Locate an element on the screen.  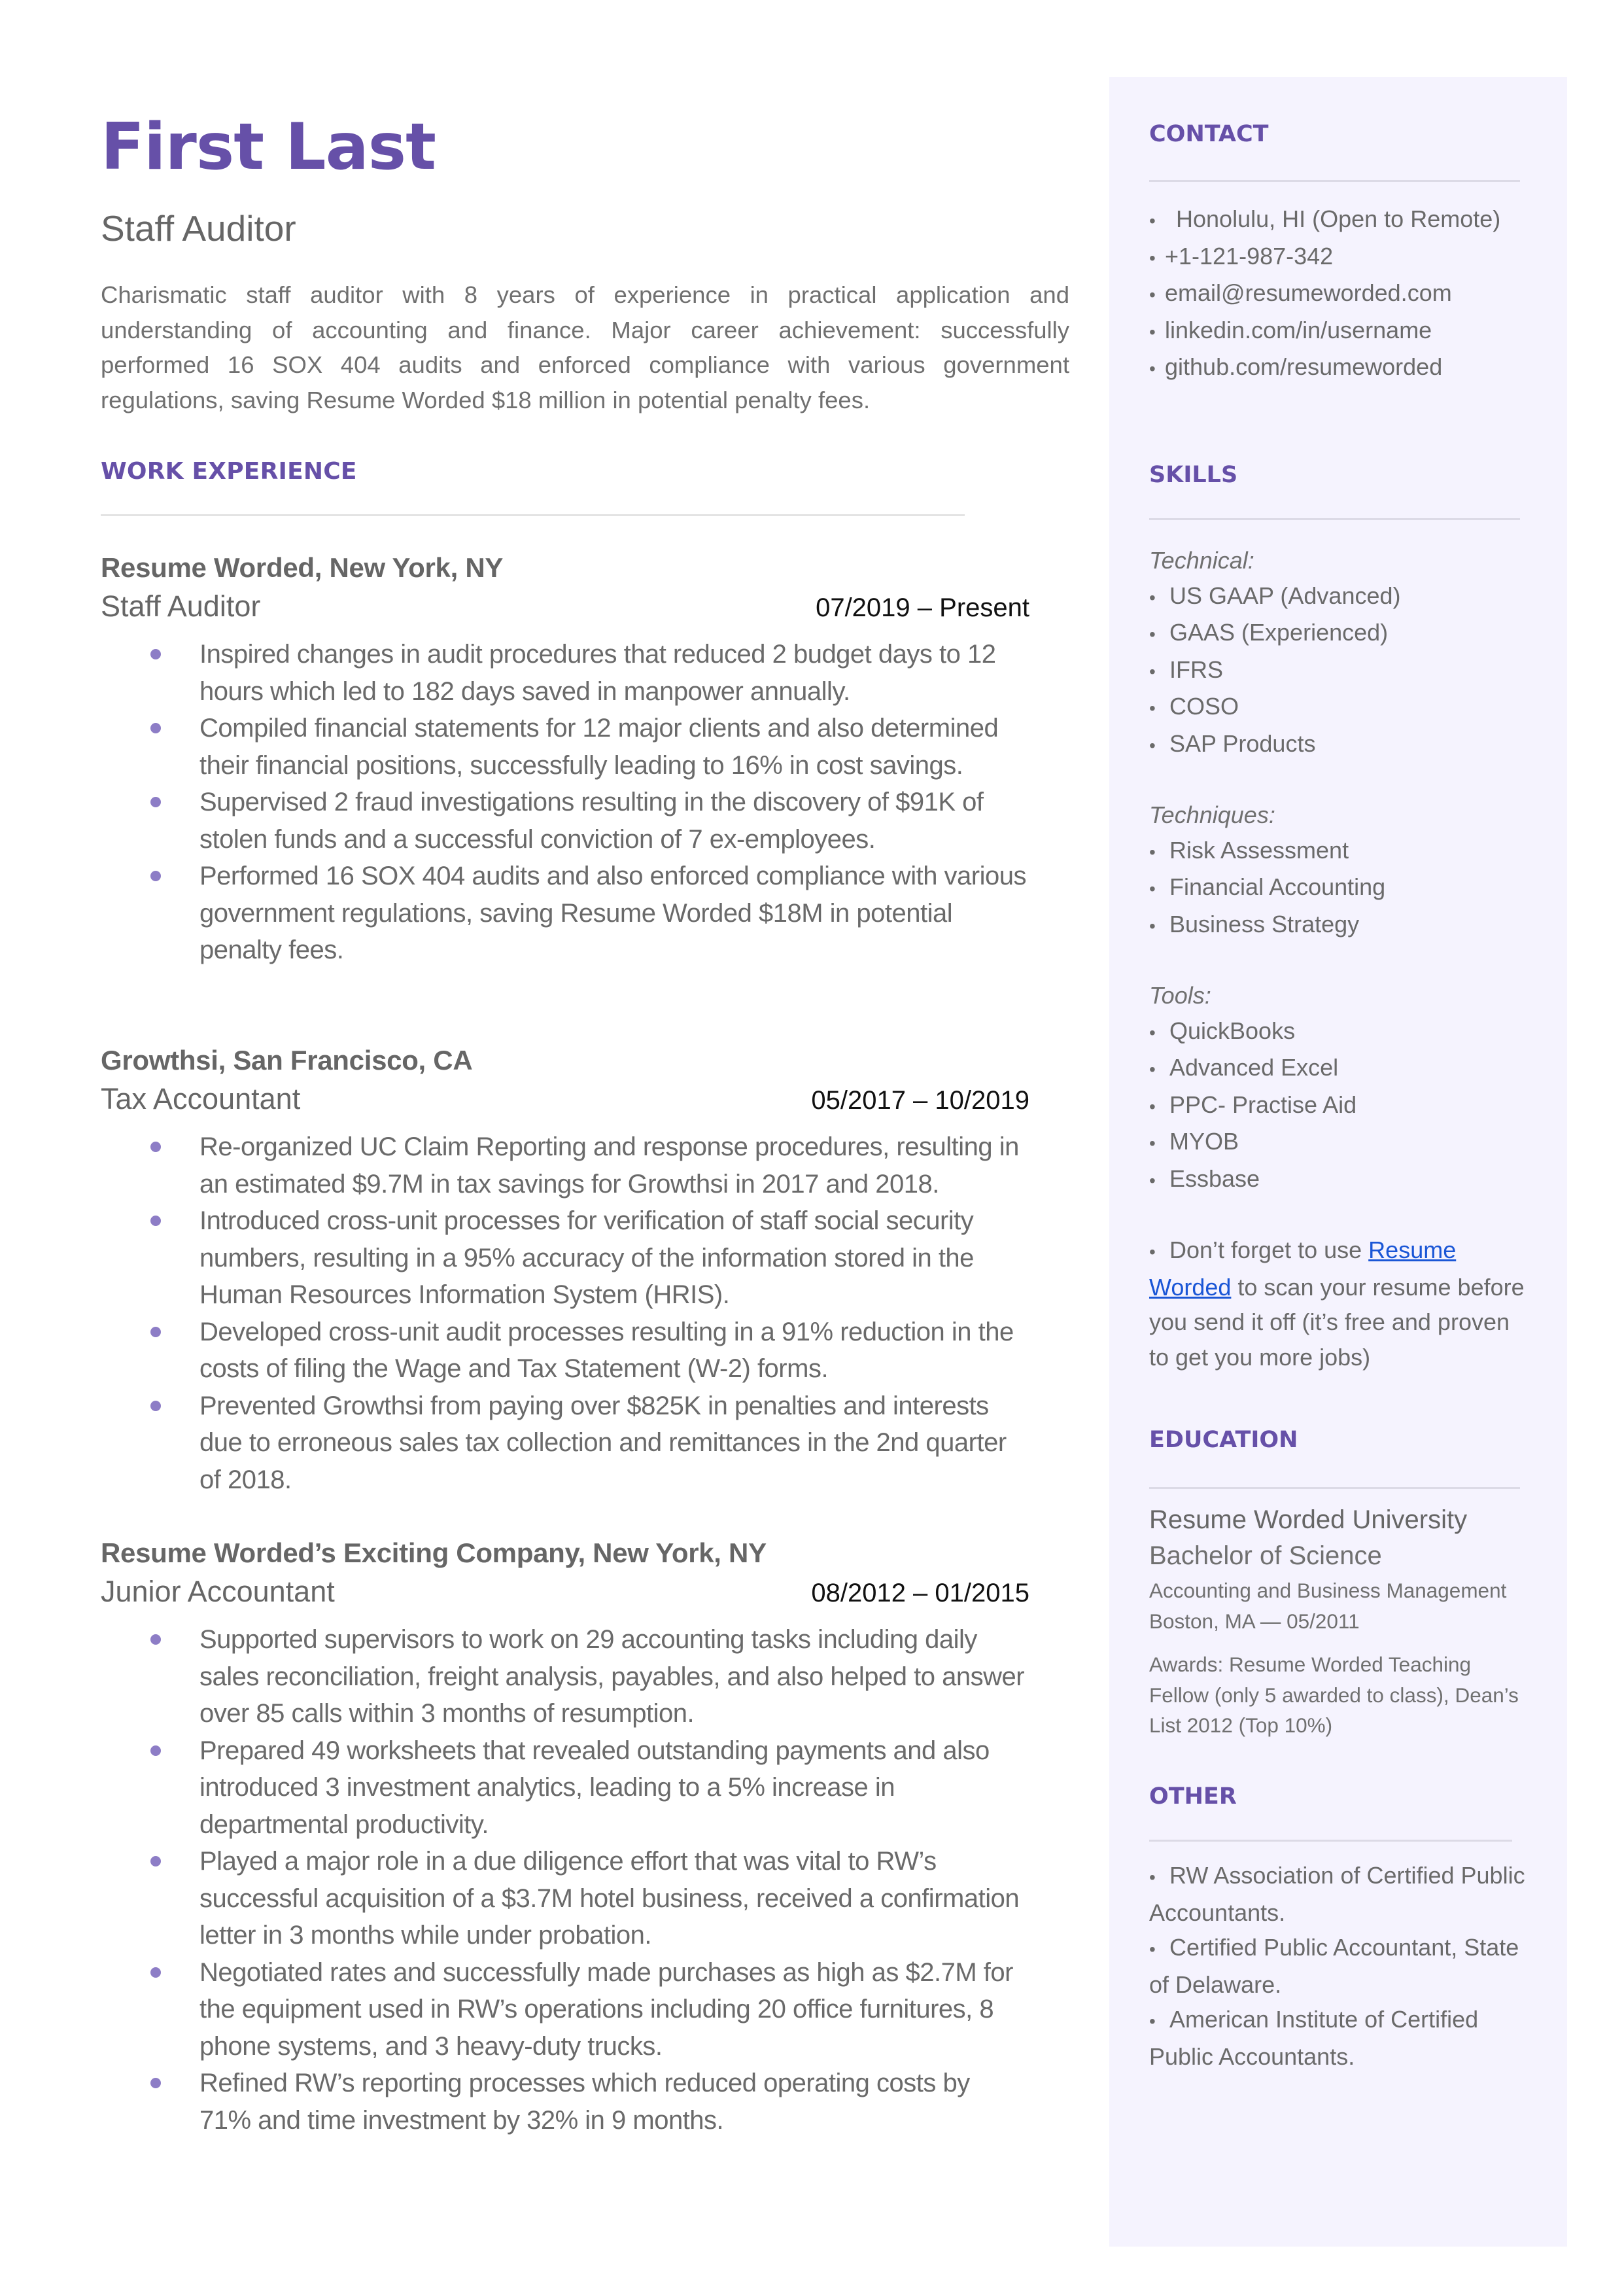
skill-text: IFRS is located at coordinates (1196, 669).